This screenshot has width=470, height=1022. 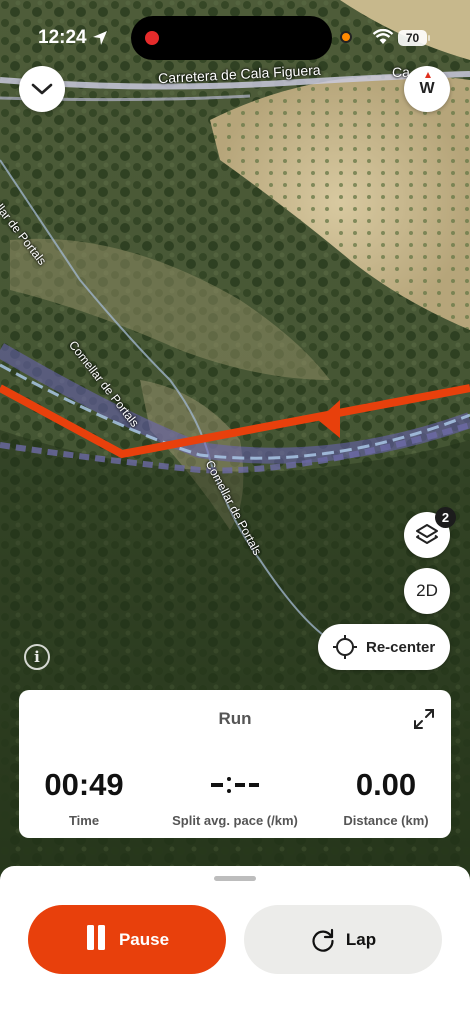 I want to click on time-value: 00:49, so click(x=84, y=784).